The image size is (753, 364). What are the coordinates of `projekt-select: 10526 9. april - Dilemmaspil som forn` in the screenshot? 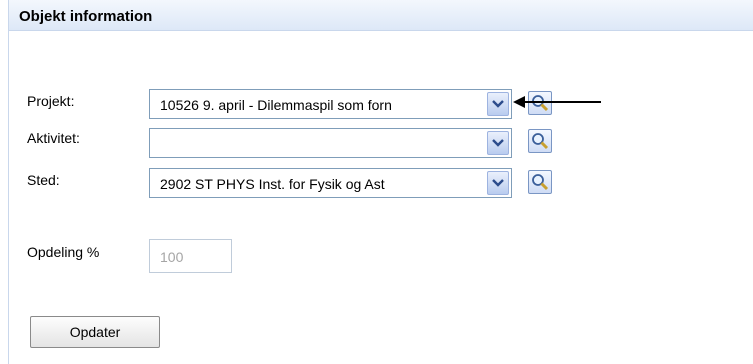 It's located at (330, 104).